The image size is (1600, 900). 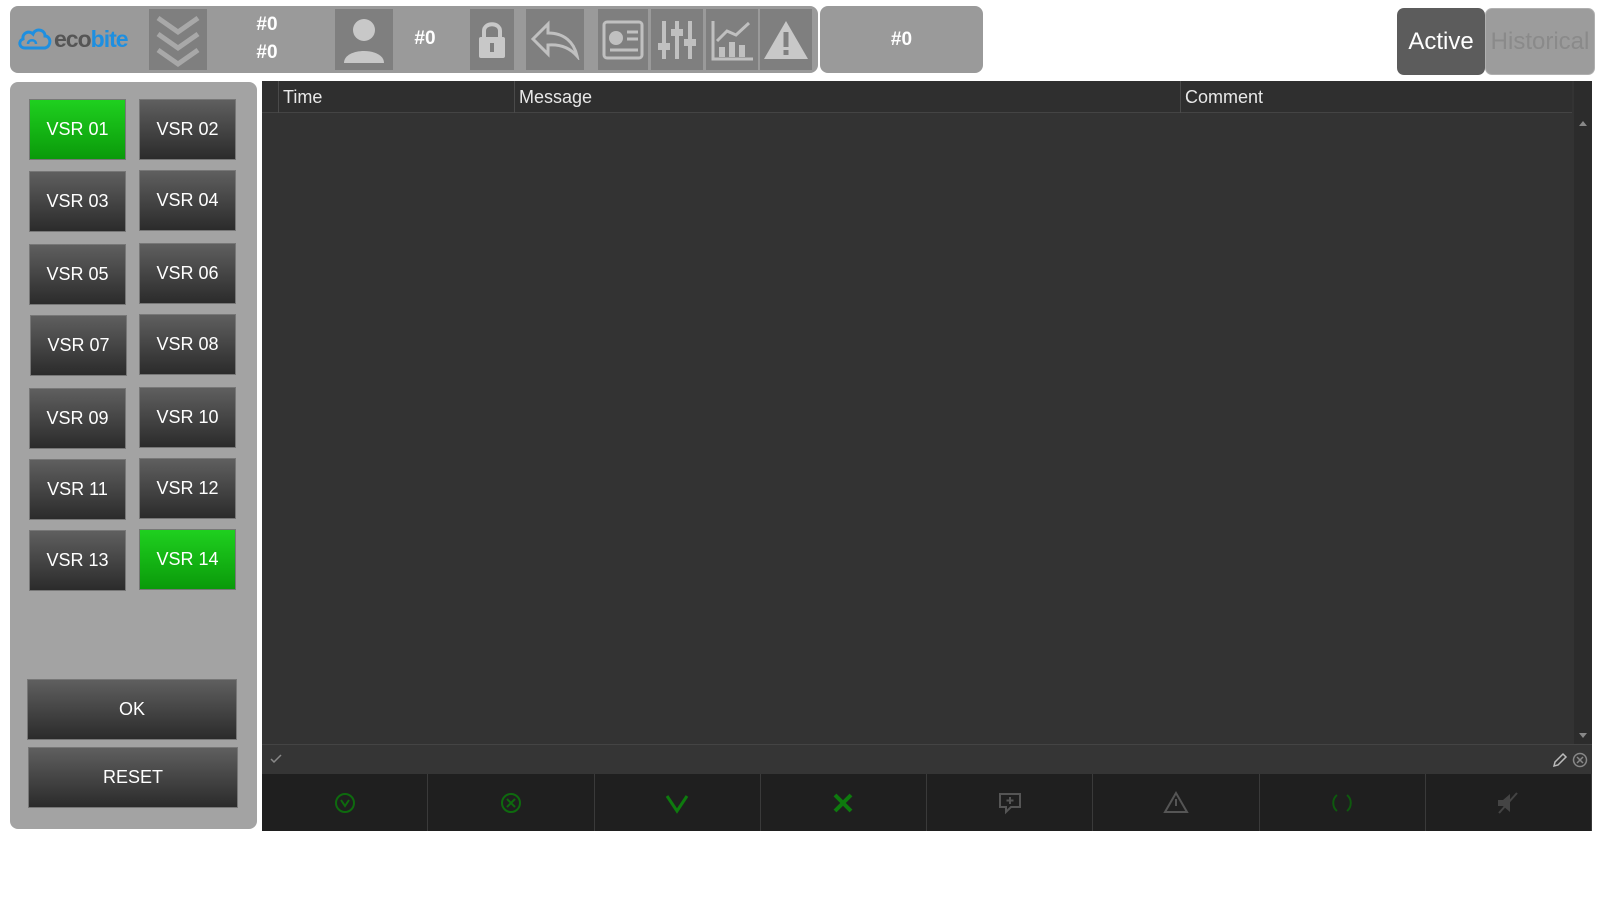 What do you see at coordinates (35, 39) in the screenshot?
I see `cloud-icon` at bounding box center [35, 39].